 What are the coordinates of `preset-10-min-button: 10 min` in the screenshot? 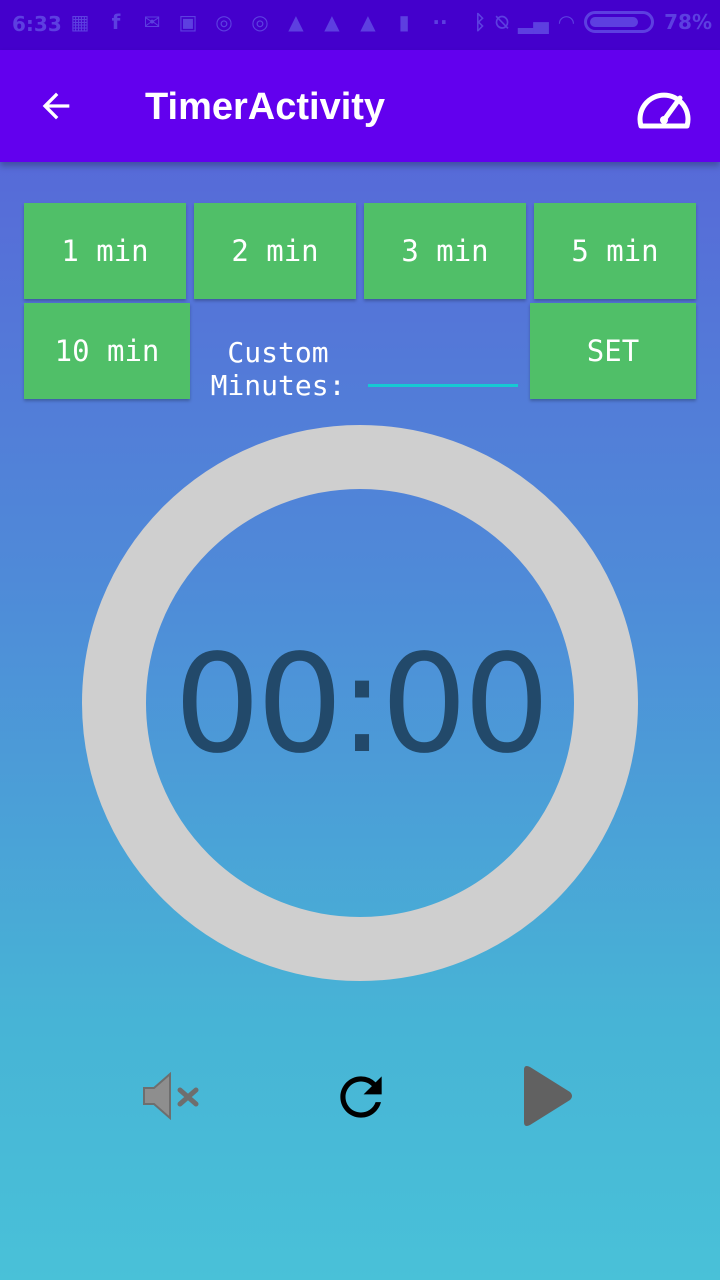 It's located at (107, 351).